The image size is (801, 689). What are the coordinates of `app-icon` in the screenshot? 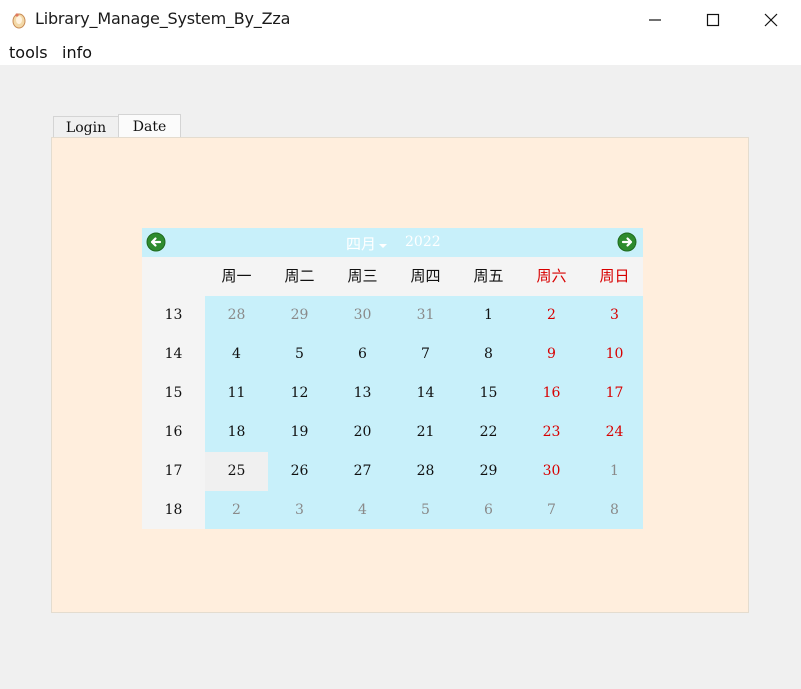 It's located at (19, 21).